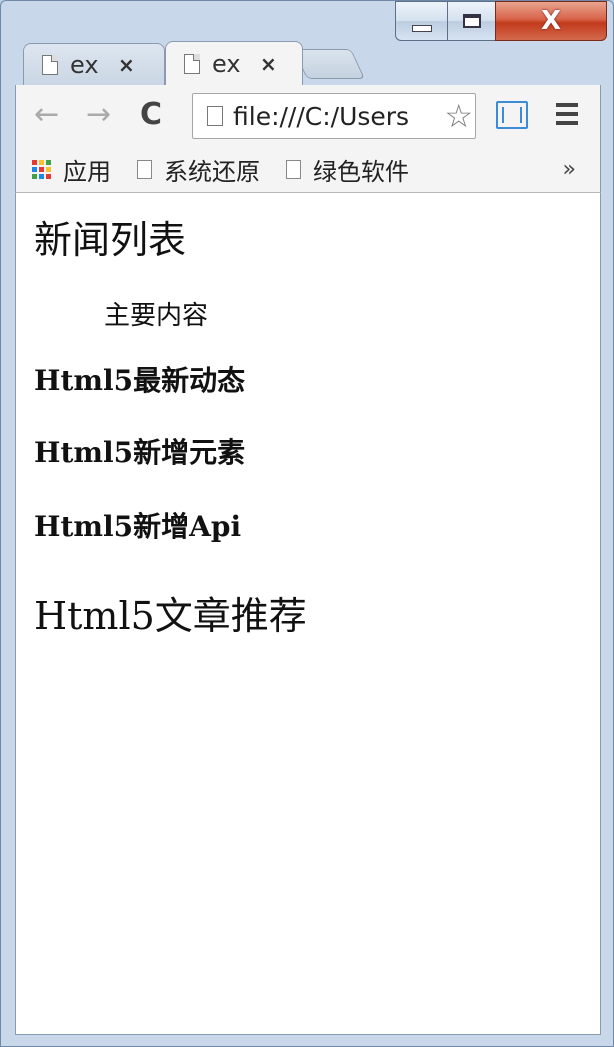 Image resolution: width=614 pixels, height=1047 pixels. Describe the element at coordinates (156, 316) in the screenshot. I see `main-content-label: 主要内容` at that location.